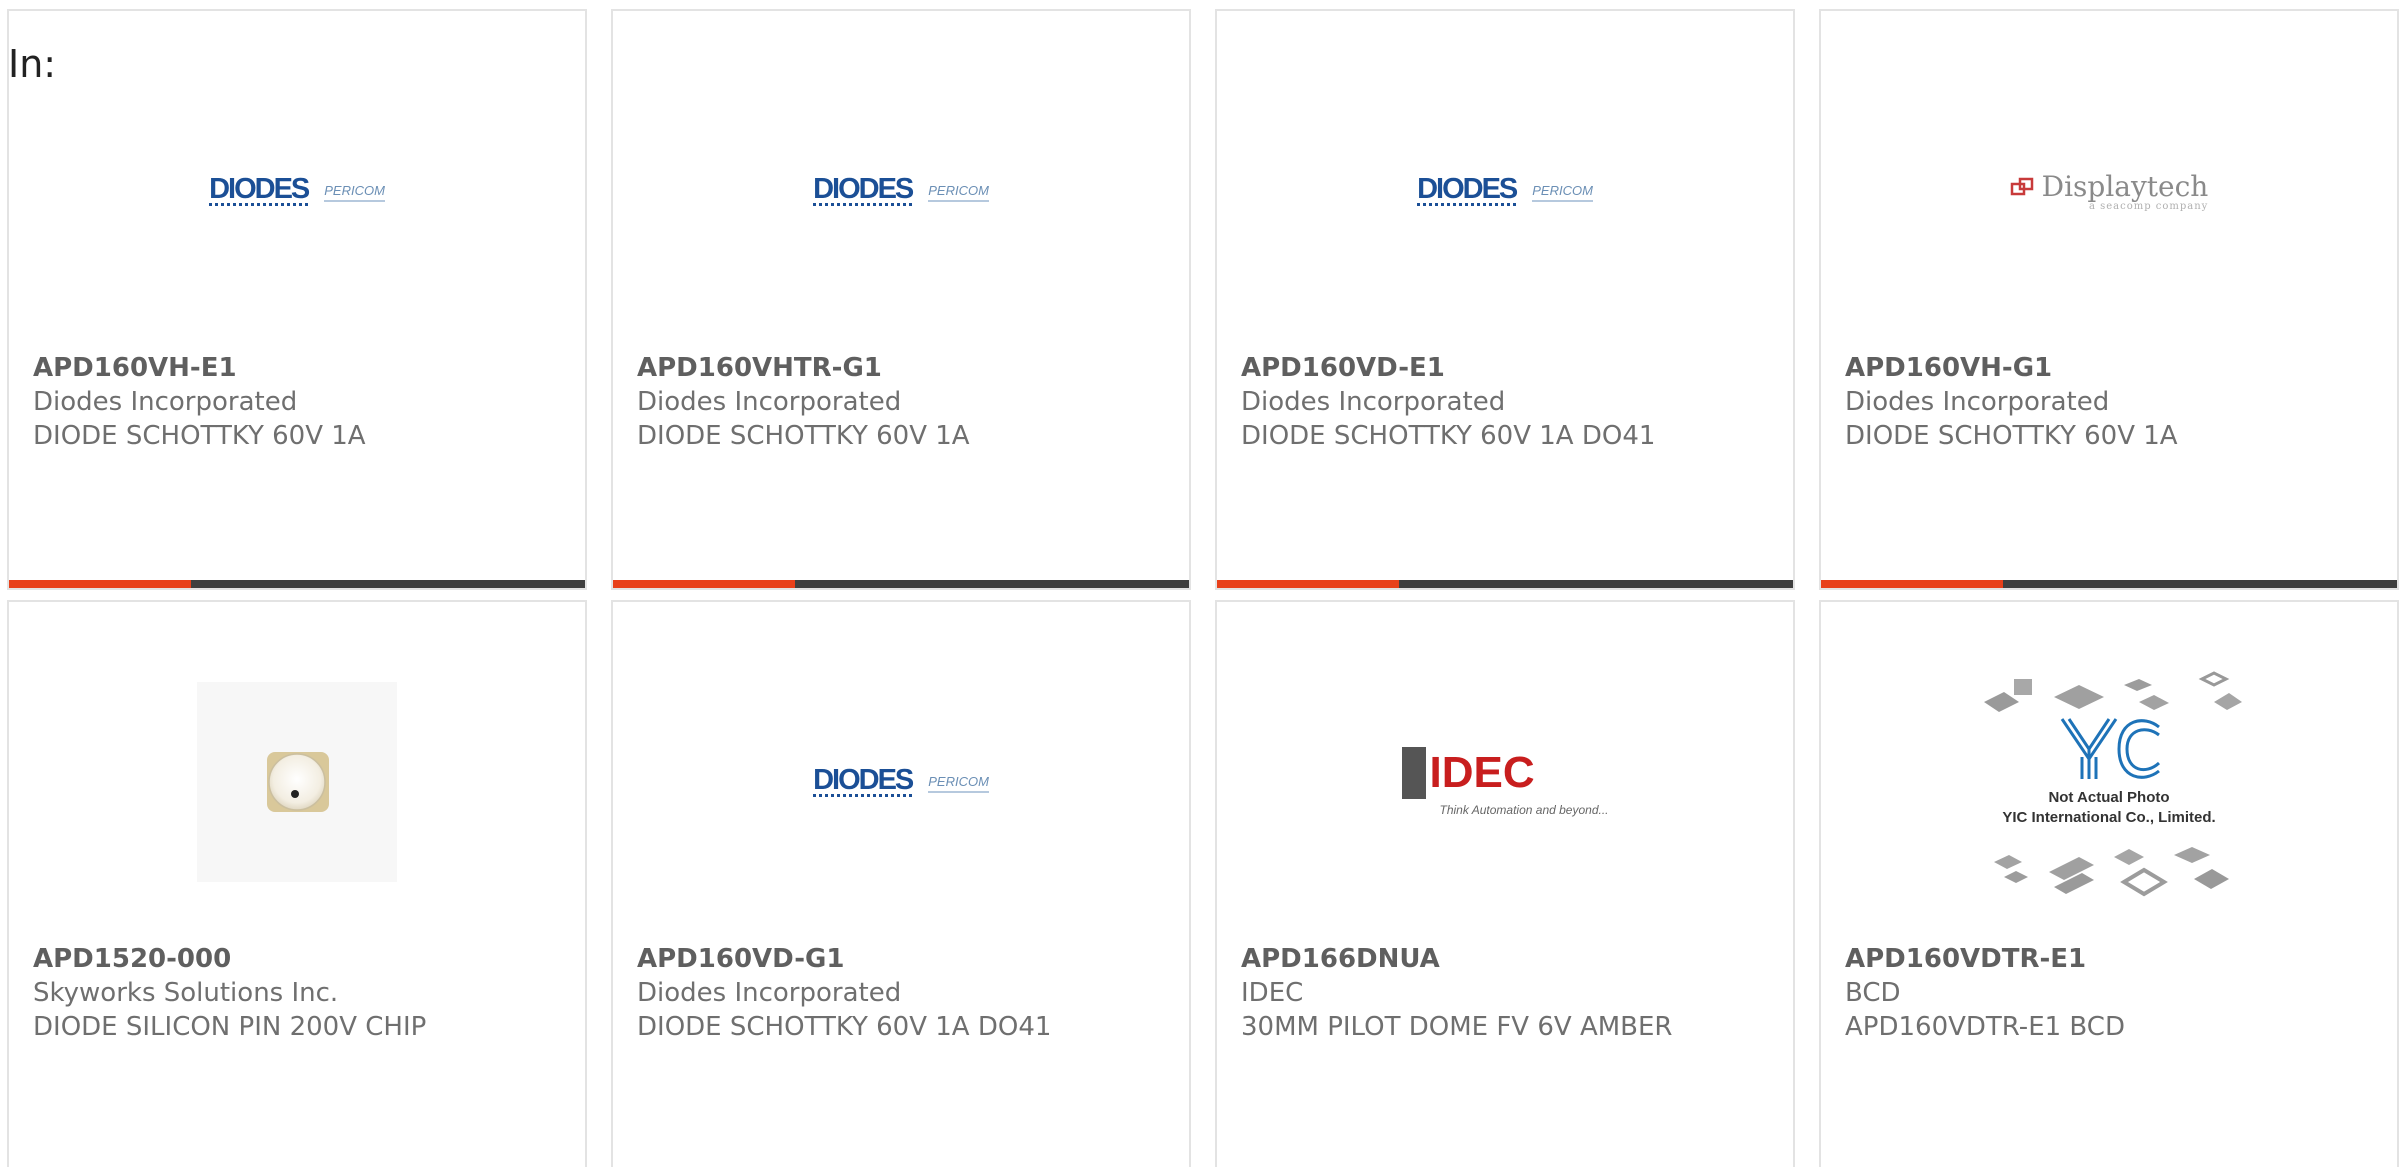  I want to click on displaytech-logo: Displaytech a seacomp company, so click(2109, 191).